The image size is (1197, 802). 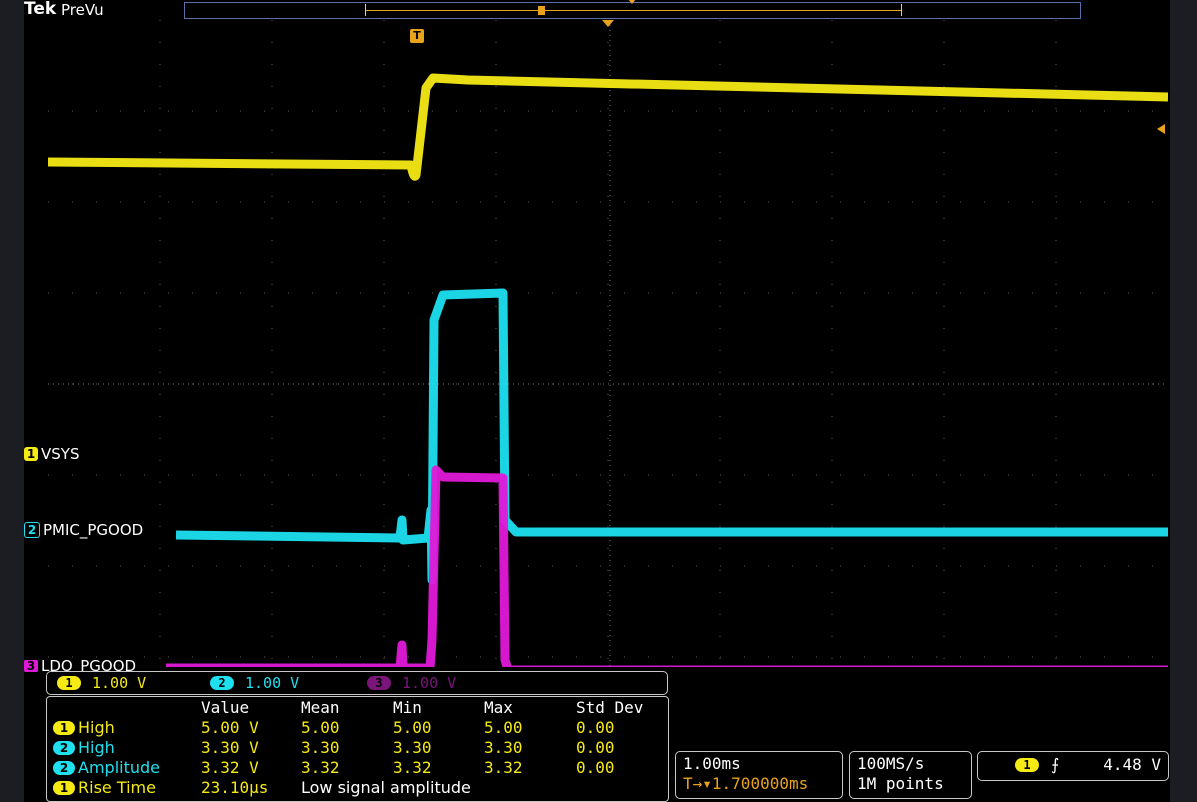 I want to click on cell-min: 5.00, so click(x=412, y=727).